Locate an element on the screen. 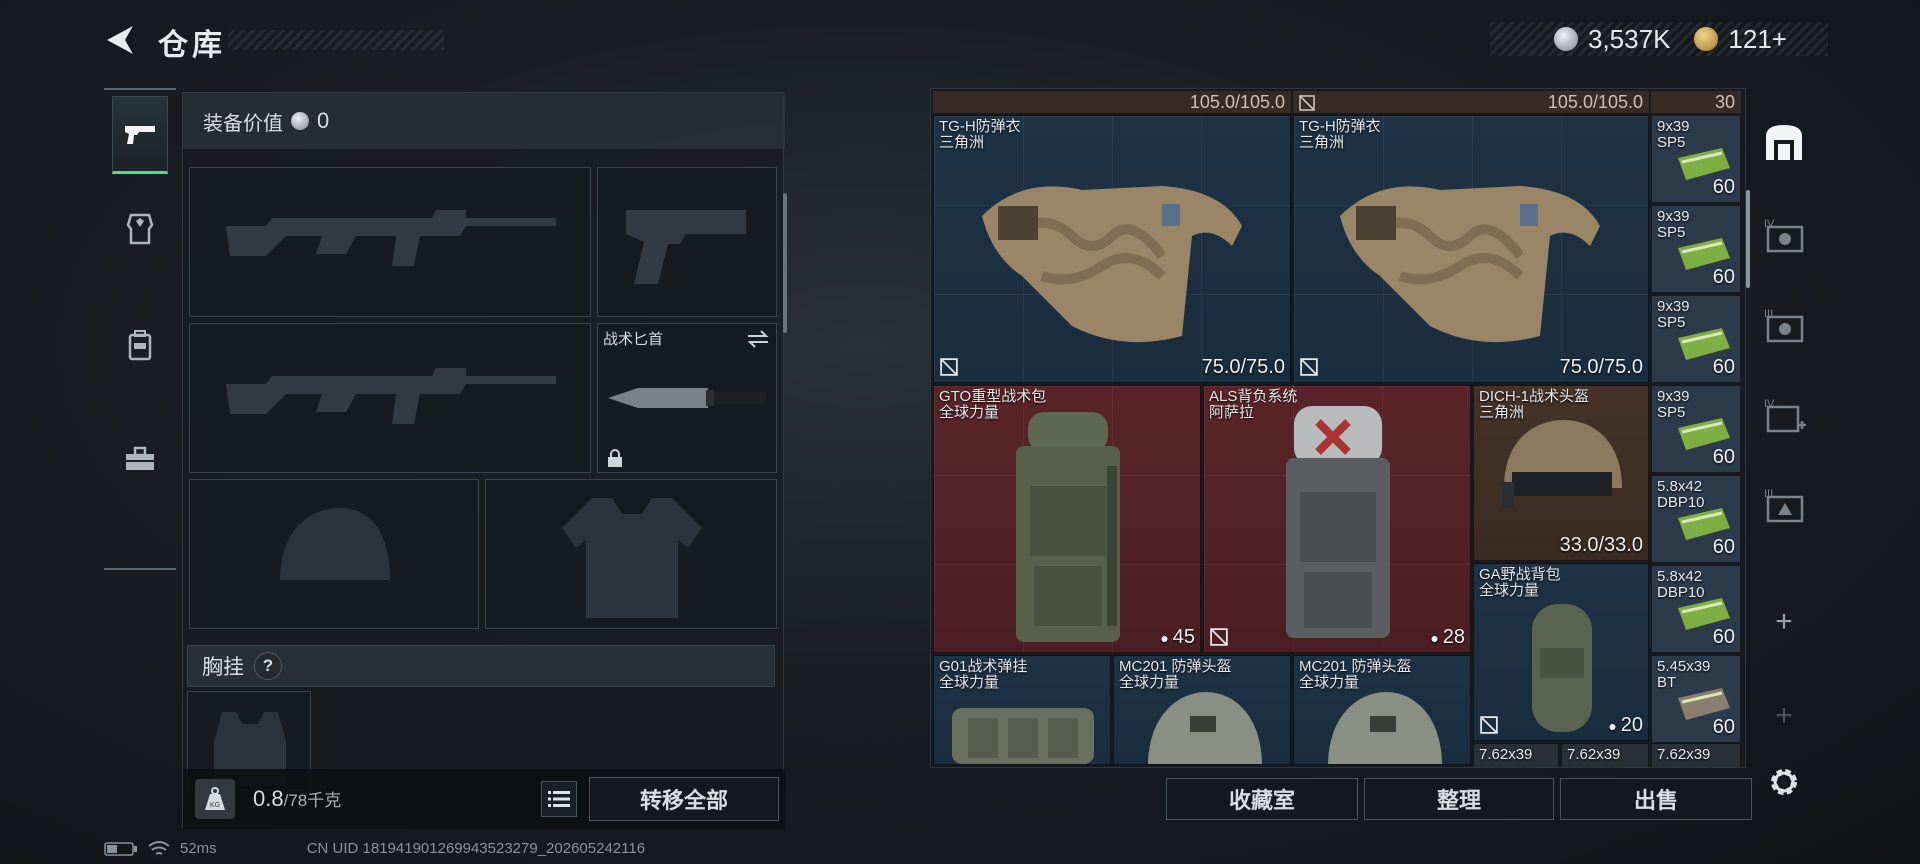  vest-silhouette-icon is located at coordinates (632, 558).